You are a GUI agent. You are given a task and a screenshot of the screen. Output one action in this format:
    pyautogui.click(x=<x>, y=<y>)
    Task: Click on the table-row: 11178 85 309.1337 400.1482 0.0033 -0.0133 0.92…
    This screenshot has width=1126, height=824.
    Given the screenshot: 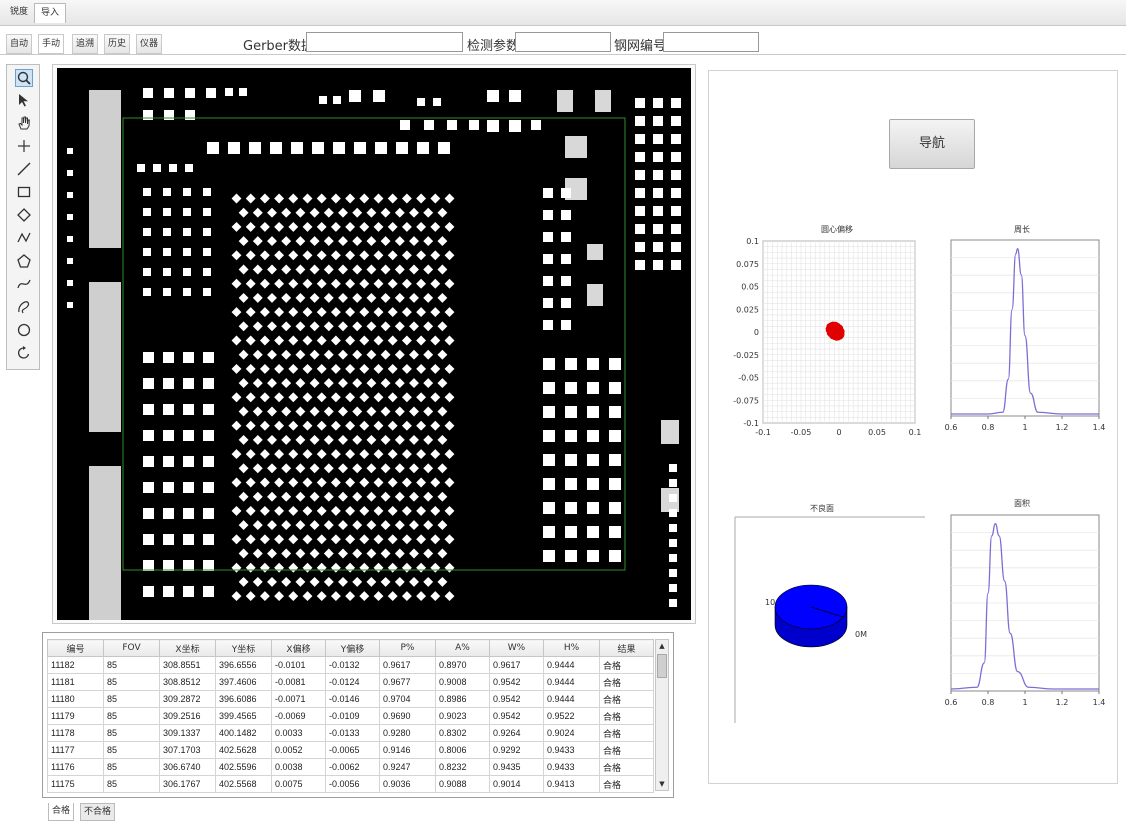 What is the action you would take?
    pyautogui.click(x=350, y=733)
    